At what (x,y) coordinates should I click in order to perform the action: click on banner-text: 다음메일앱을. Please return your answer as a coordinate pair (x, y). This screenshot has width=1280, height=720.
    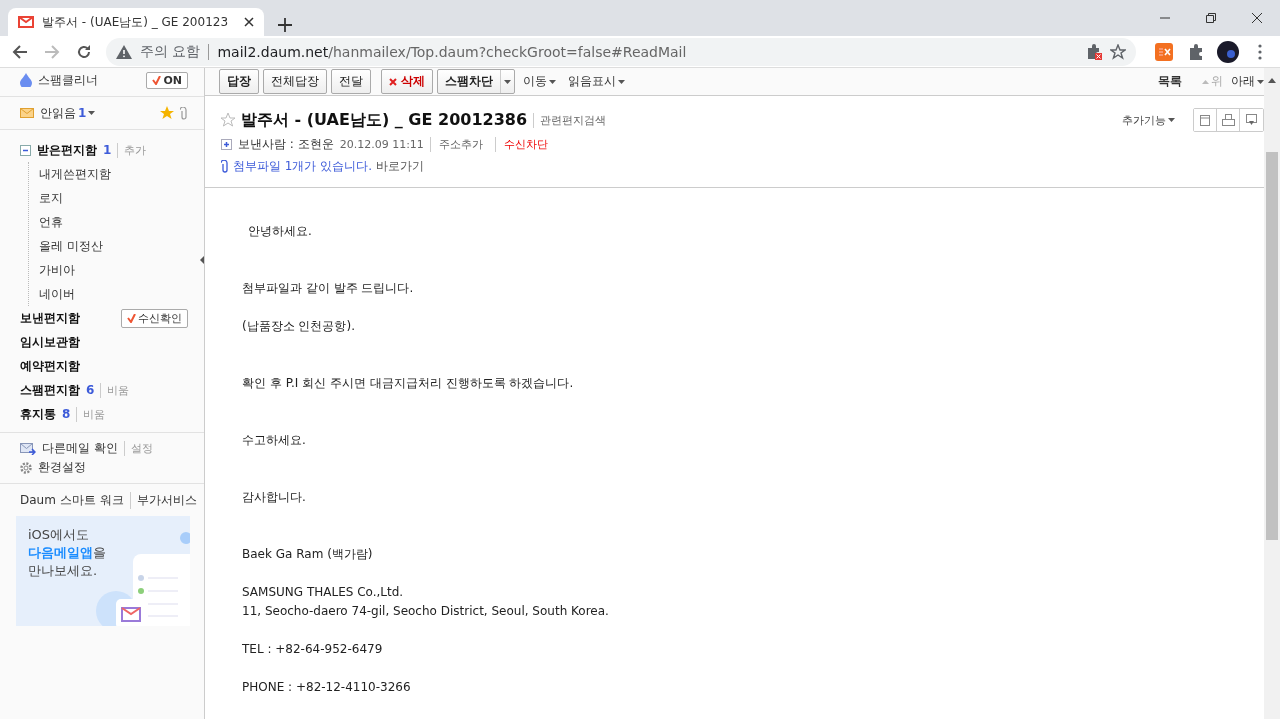
    Looking at the image, I should click on (67, 553).